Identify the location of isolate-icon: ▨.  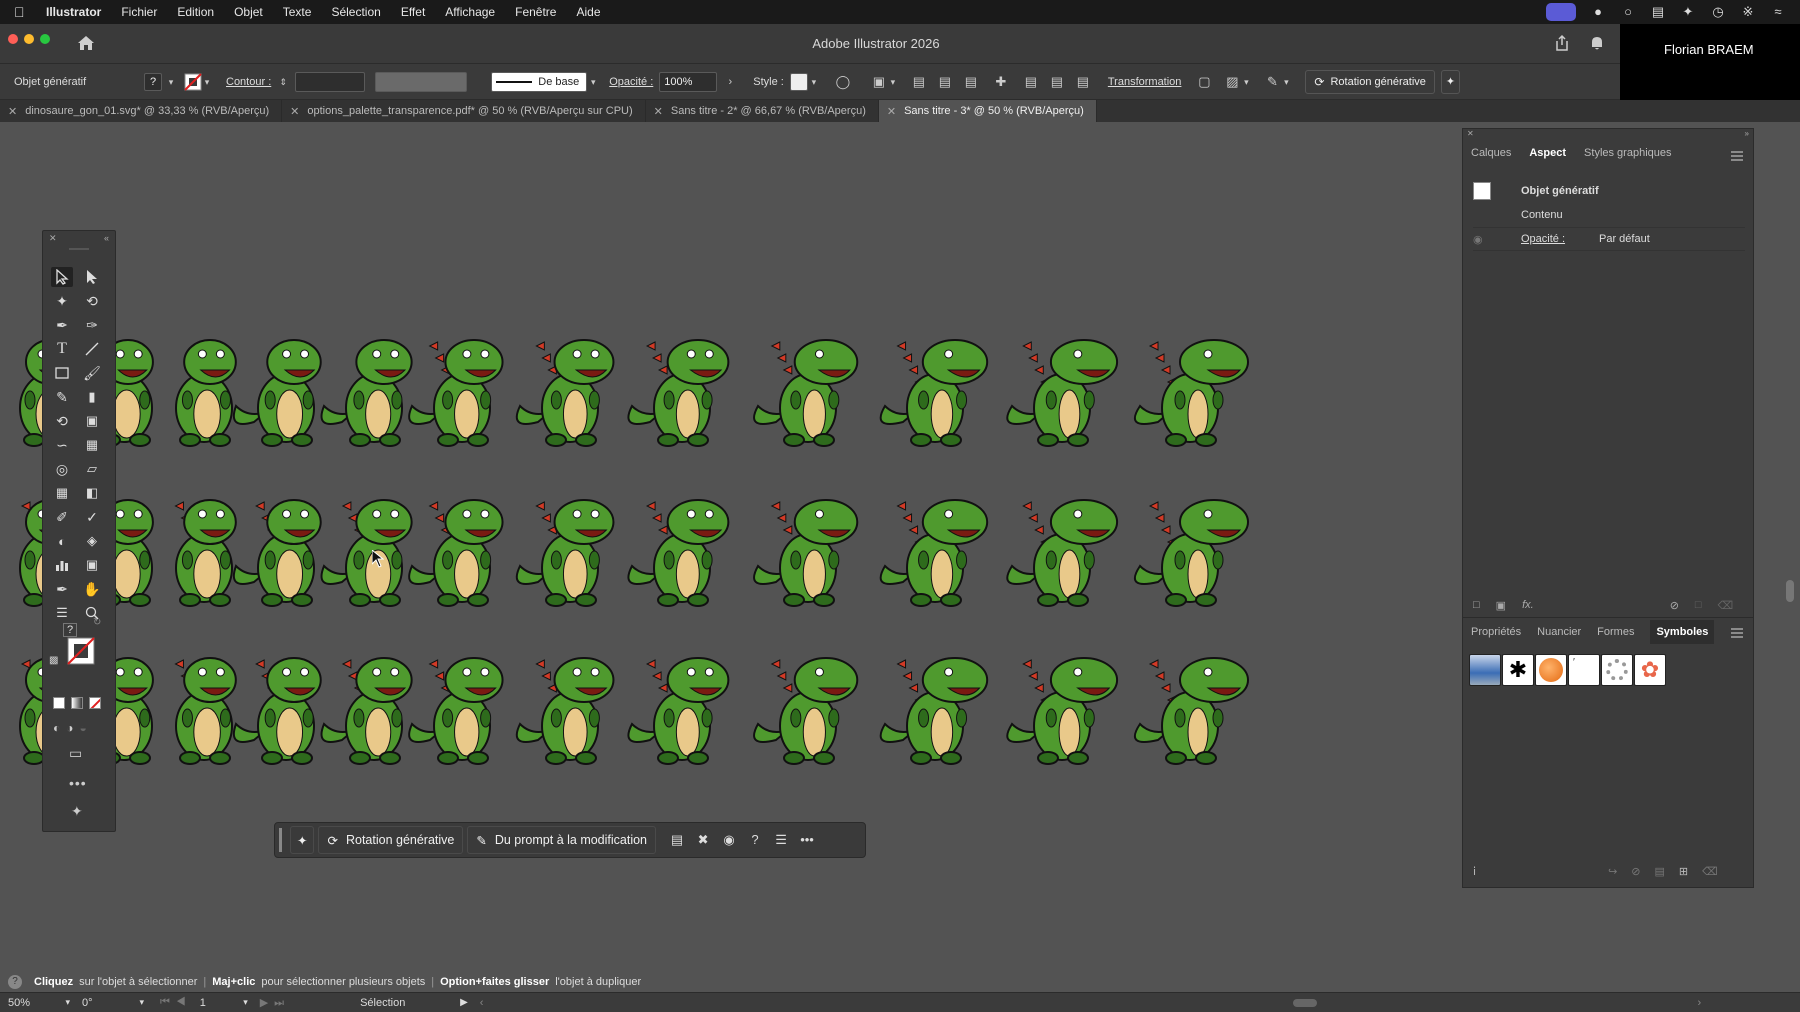
(1232, 82).